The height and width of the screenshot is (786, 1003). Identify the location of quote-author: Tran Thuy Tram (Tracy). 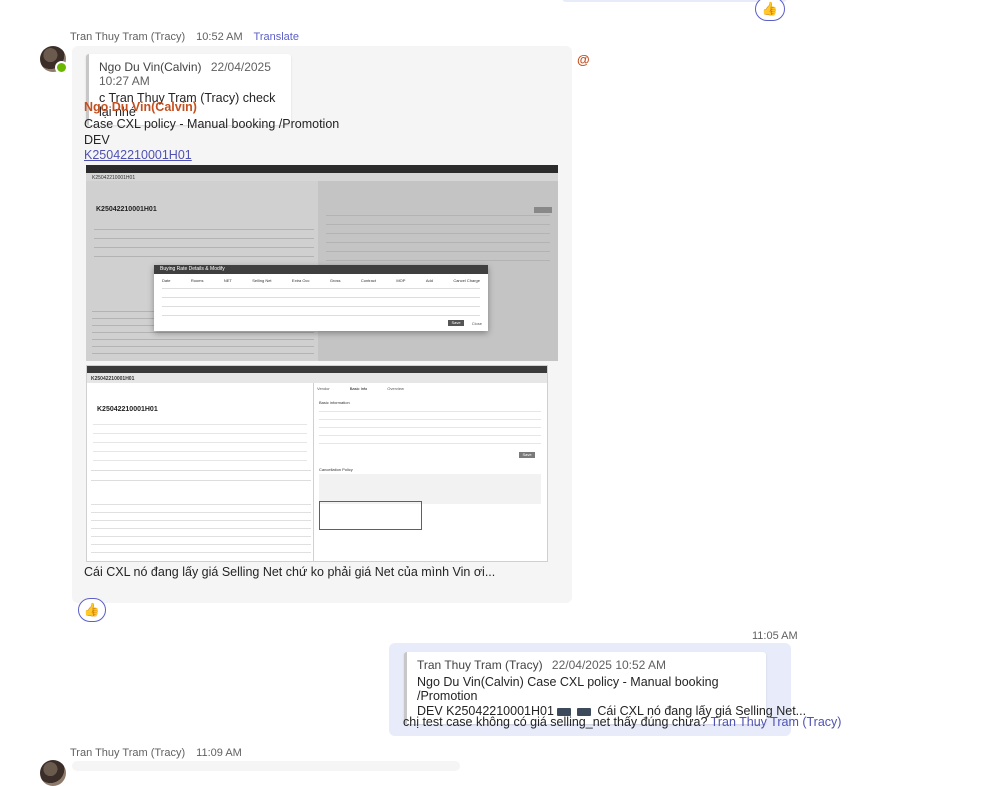
(480, 665).